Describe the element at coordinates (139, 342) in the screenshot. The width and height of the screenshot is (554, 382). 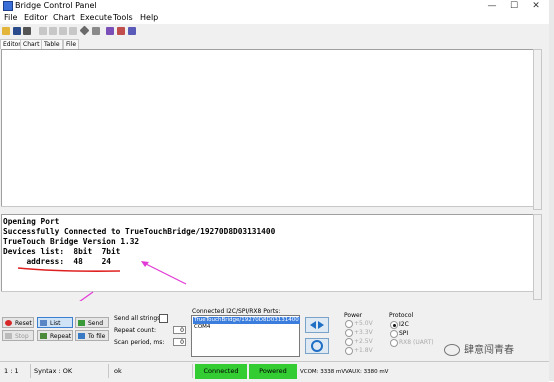
I see `scan-period-label: Scan period, ms:` at that location.